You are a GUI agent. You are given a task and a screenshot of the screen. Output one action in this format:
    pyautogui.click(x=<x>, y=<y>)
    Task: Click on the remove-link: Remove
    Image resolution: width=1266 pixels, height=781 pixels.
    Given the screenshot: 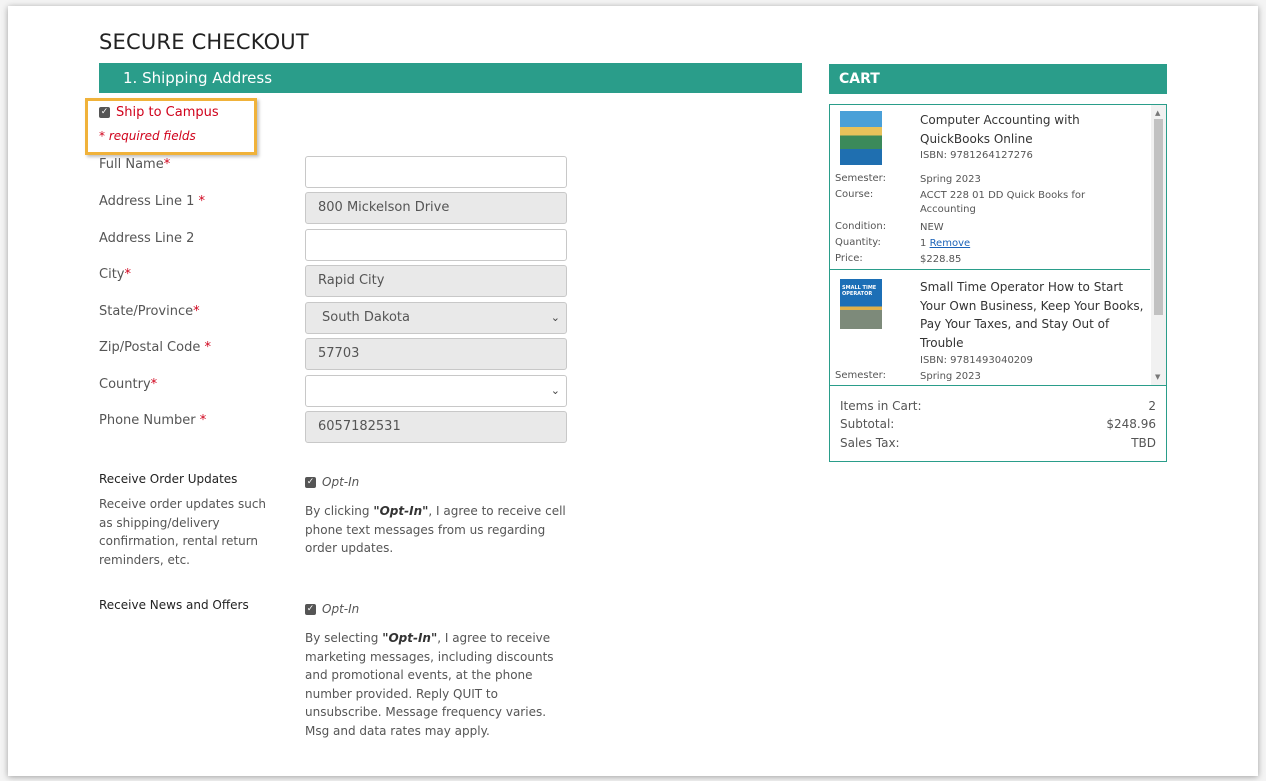 What is the action you would take?
    pyautogui.click(x=950, y=243)
    